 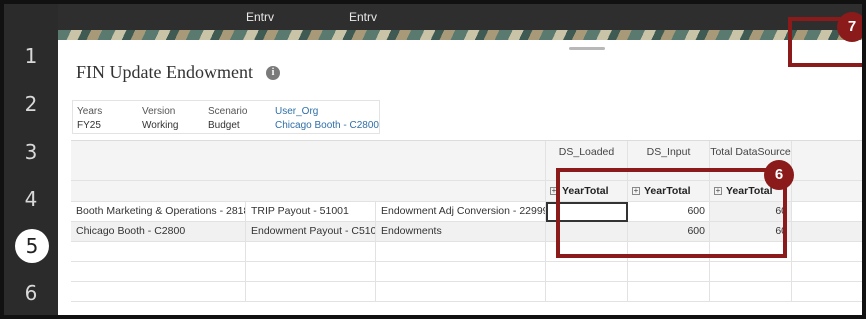 What do you see at coordinates (158, 212) in the screenshot?
I see `row-1-org: Booth Marketing & Operations - 28180` at bounding box center [158, 212].